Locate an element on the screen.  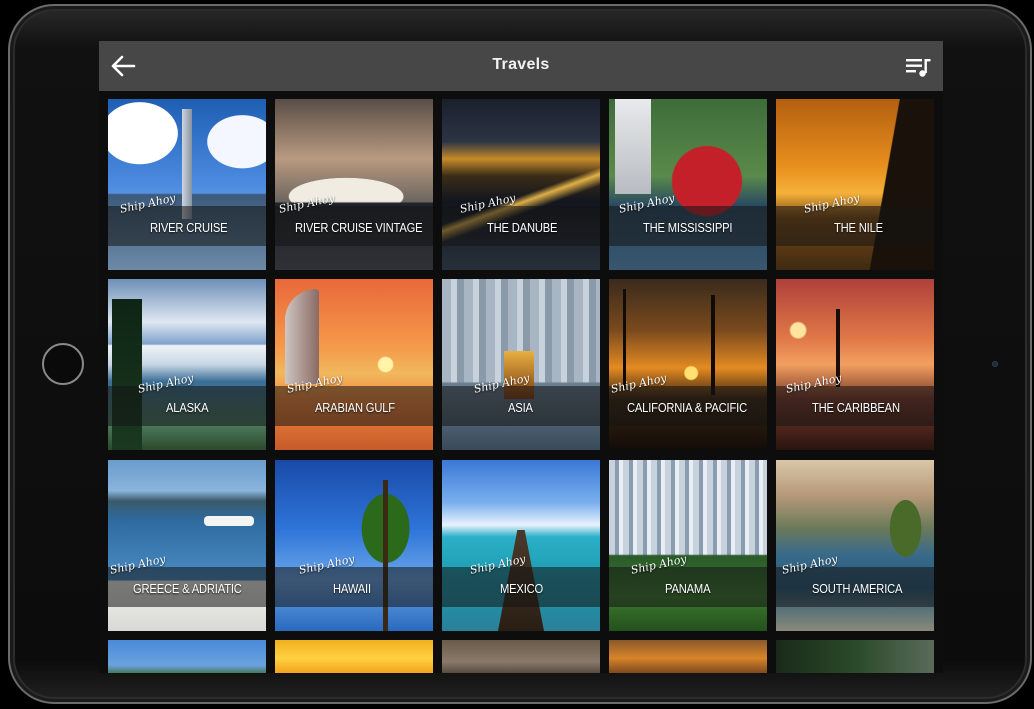
tile-title: THE MISSISSIPPI is located at coordinates (688, 227).